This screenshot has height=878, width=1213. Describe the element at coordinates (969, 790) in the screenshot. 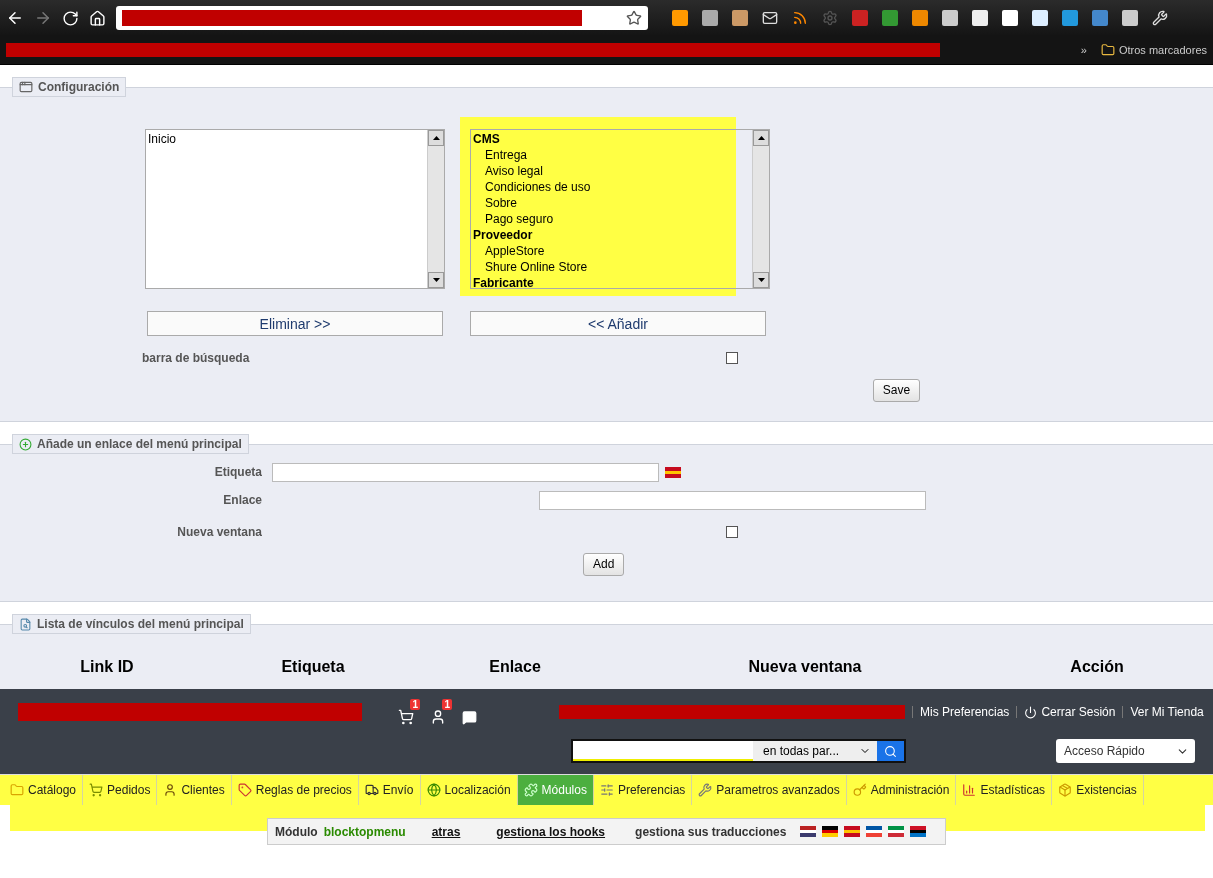

I see `bar-chart-icon` at that location.